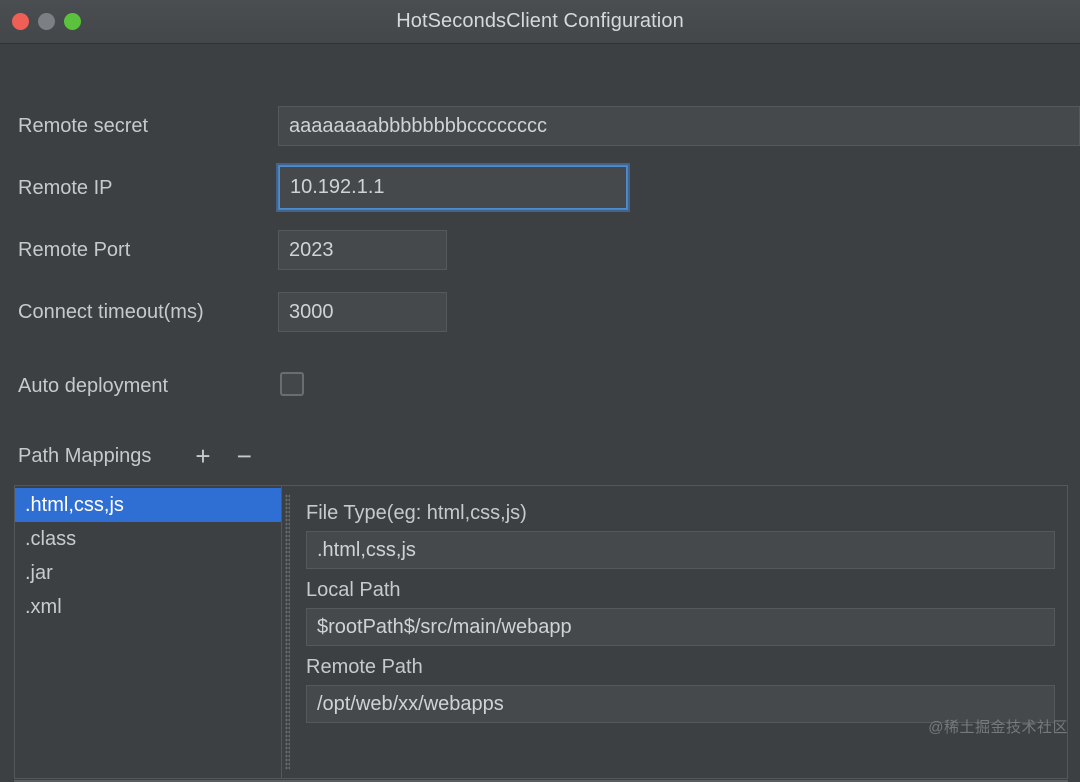 Image resolution: width=1080 pixels, height=782 pixels. Describe the element at coordinates (65, 187) in the screenshot. I see `remote-ip-label: Remote IP` at that location.